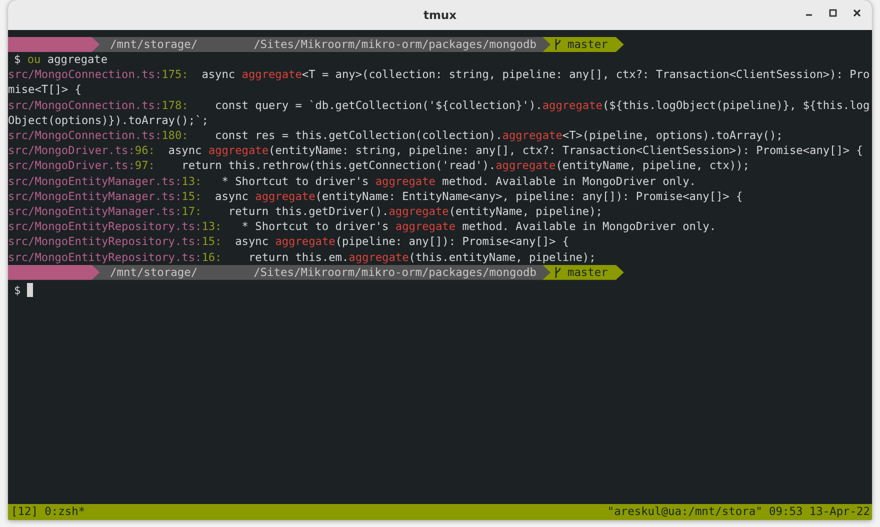 This screenshot has height=527, width=880. Describe the element at coordinates (436, 150) in the screenshot. I see `search-result-line: src/MongoDriver.ts:96: async aggregate(entityName: string, pipeline: any[], ctx?: Transaction<ClientSession>): Promise<any[]> {` at that location.